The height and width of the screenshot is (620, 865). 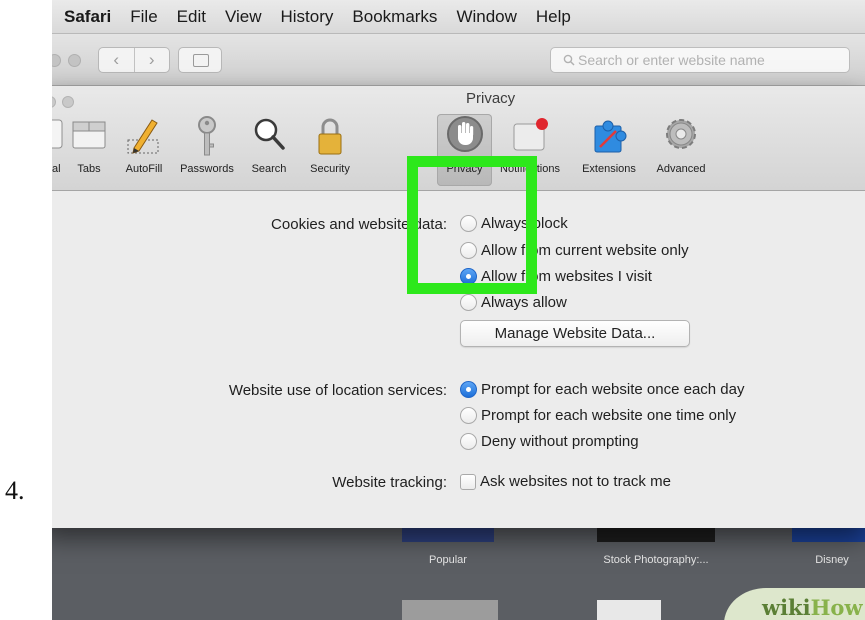 I want to click on cookies-option-always-allow: Always allow, so click(x=513, y=302).